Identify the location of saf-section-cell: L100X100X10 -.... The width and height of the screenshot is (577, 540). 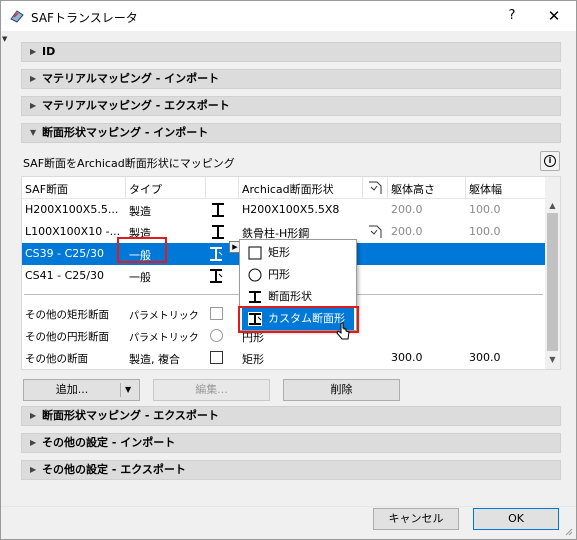
(73, 231).